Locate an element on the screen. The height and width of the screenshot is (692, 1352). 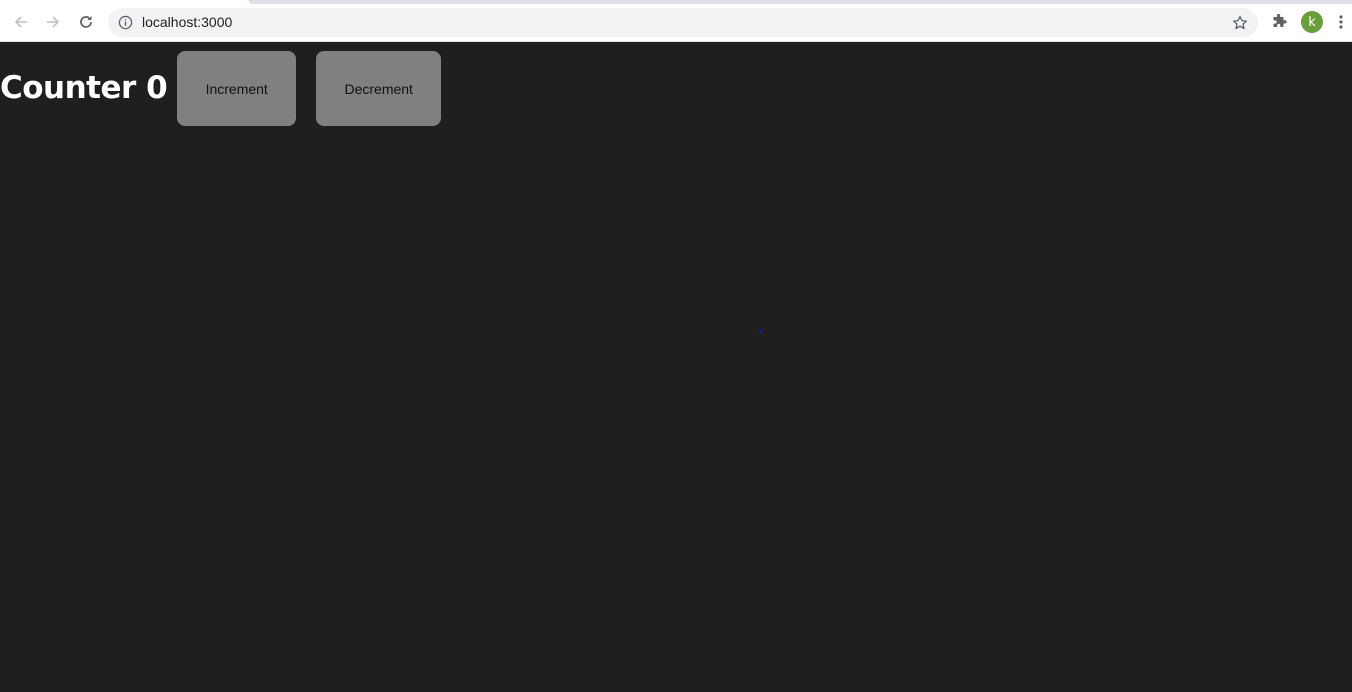
arrow-left-icon is located at coordinates (20, 22).